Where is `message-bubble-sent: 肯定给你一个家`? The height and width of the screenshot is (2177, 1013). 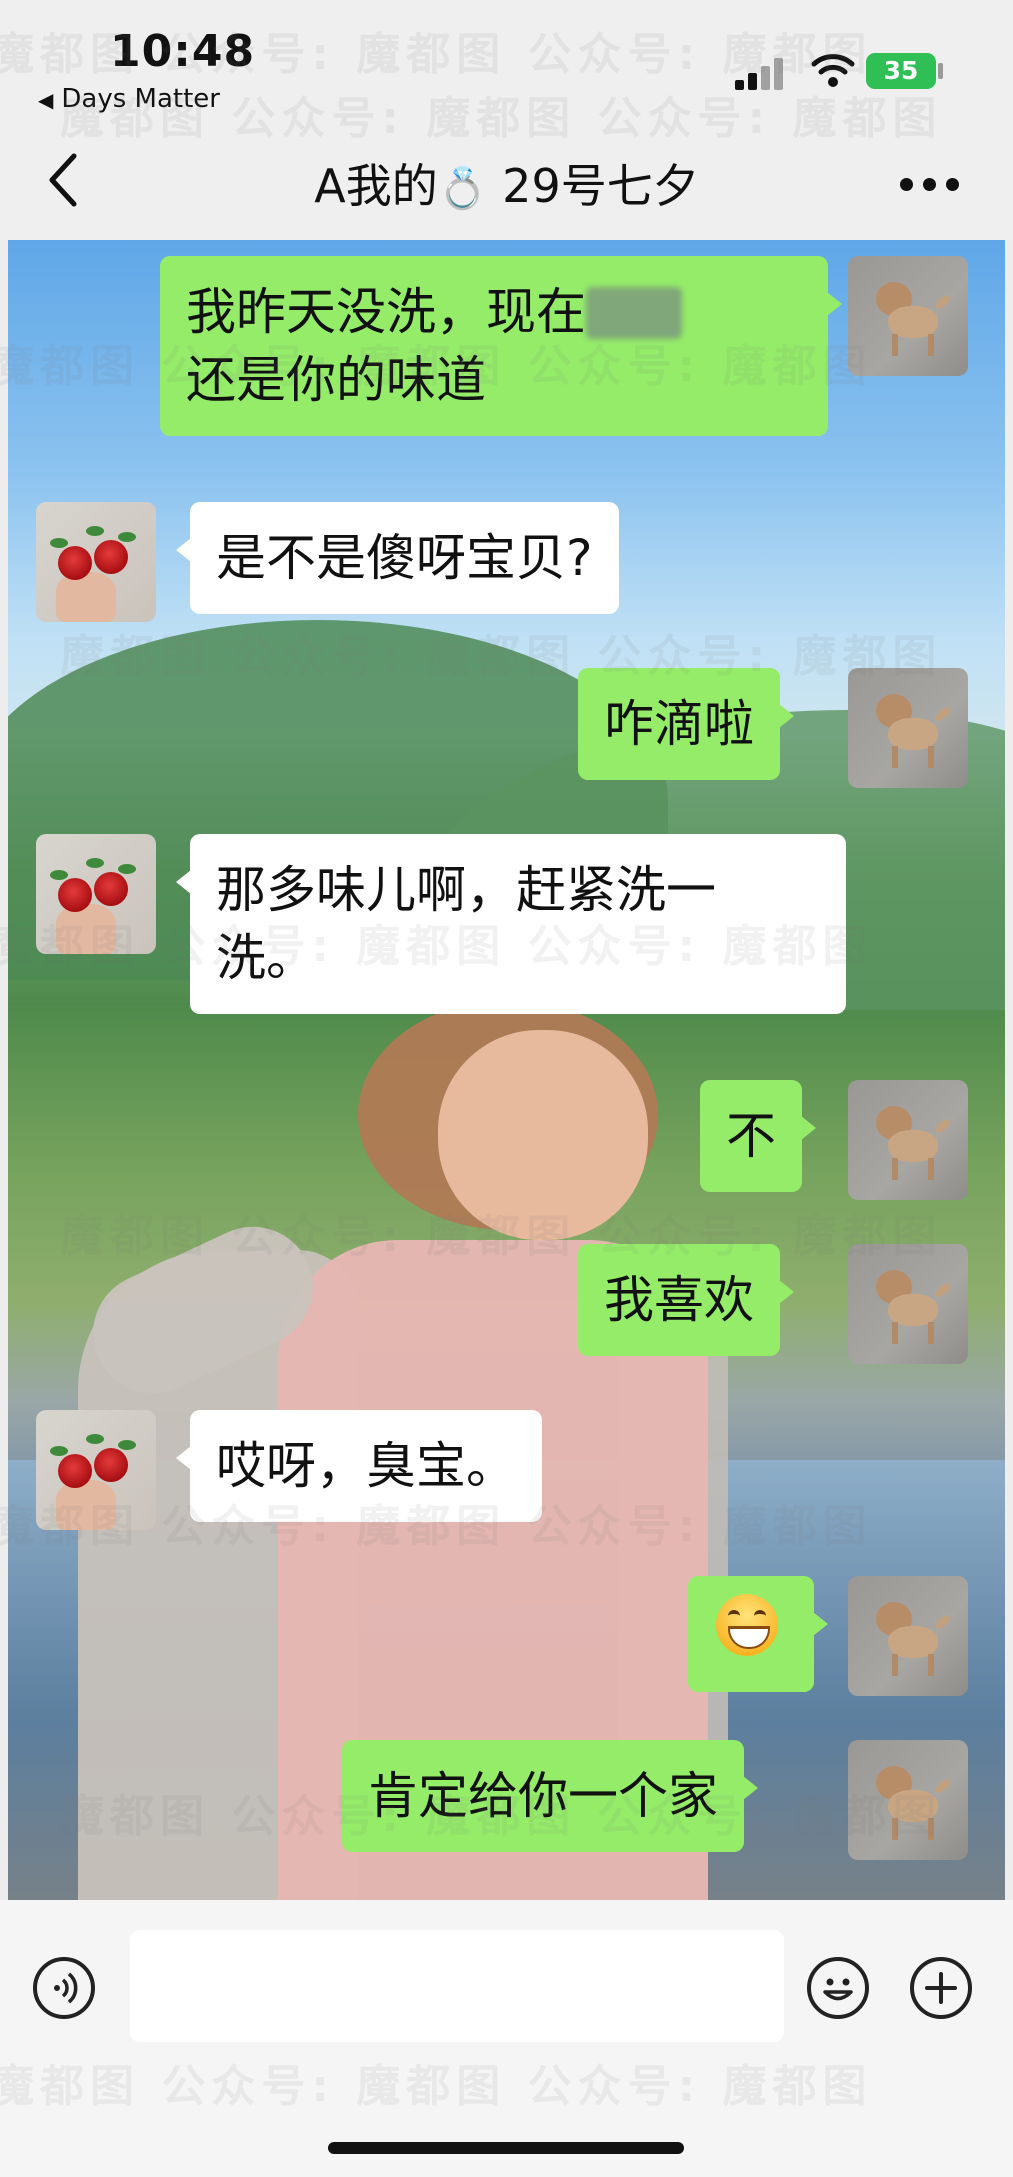 message-bubble-sent: 肯定给你一个家 is located at coordinates (550, 1796).